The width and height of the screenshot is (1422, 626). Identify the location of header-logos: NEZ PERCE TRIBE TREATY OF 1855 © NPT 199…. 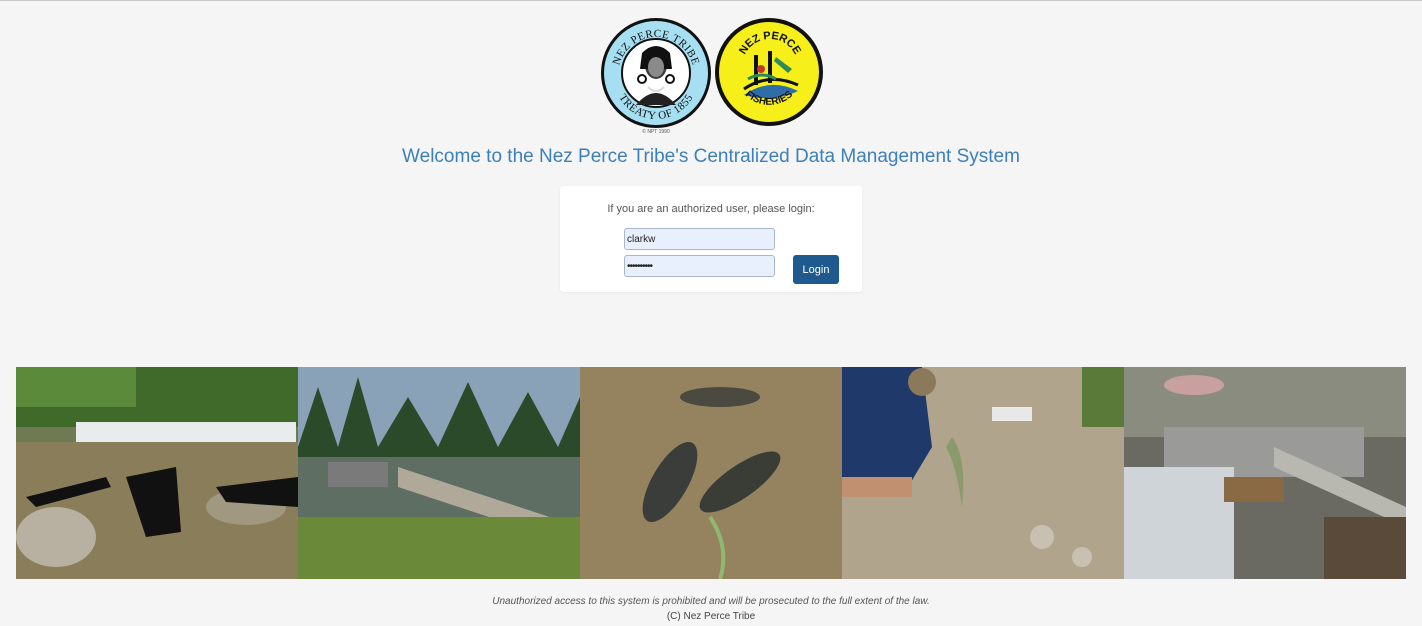
(712, 76).